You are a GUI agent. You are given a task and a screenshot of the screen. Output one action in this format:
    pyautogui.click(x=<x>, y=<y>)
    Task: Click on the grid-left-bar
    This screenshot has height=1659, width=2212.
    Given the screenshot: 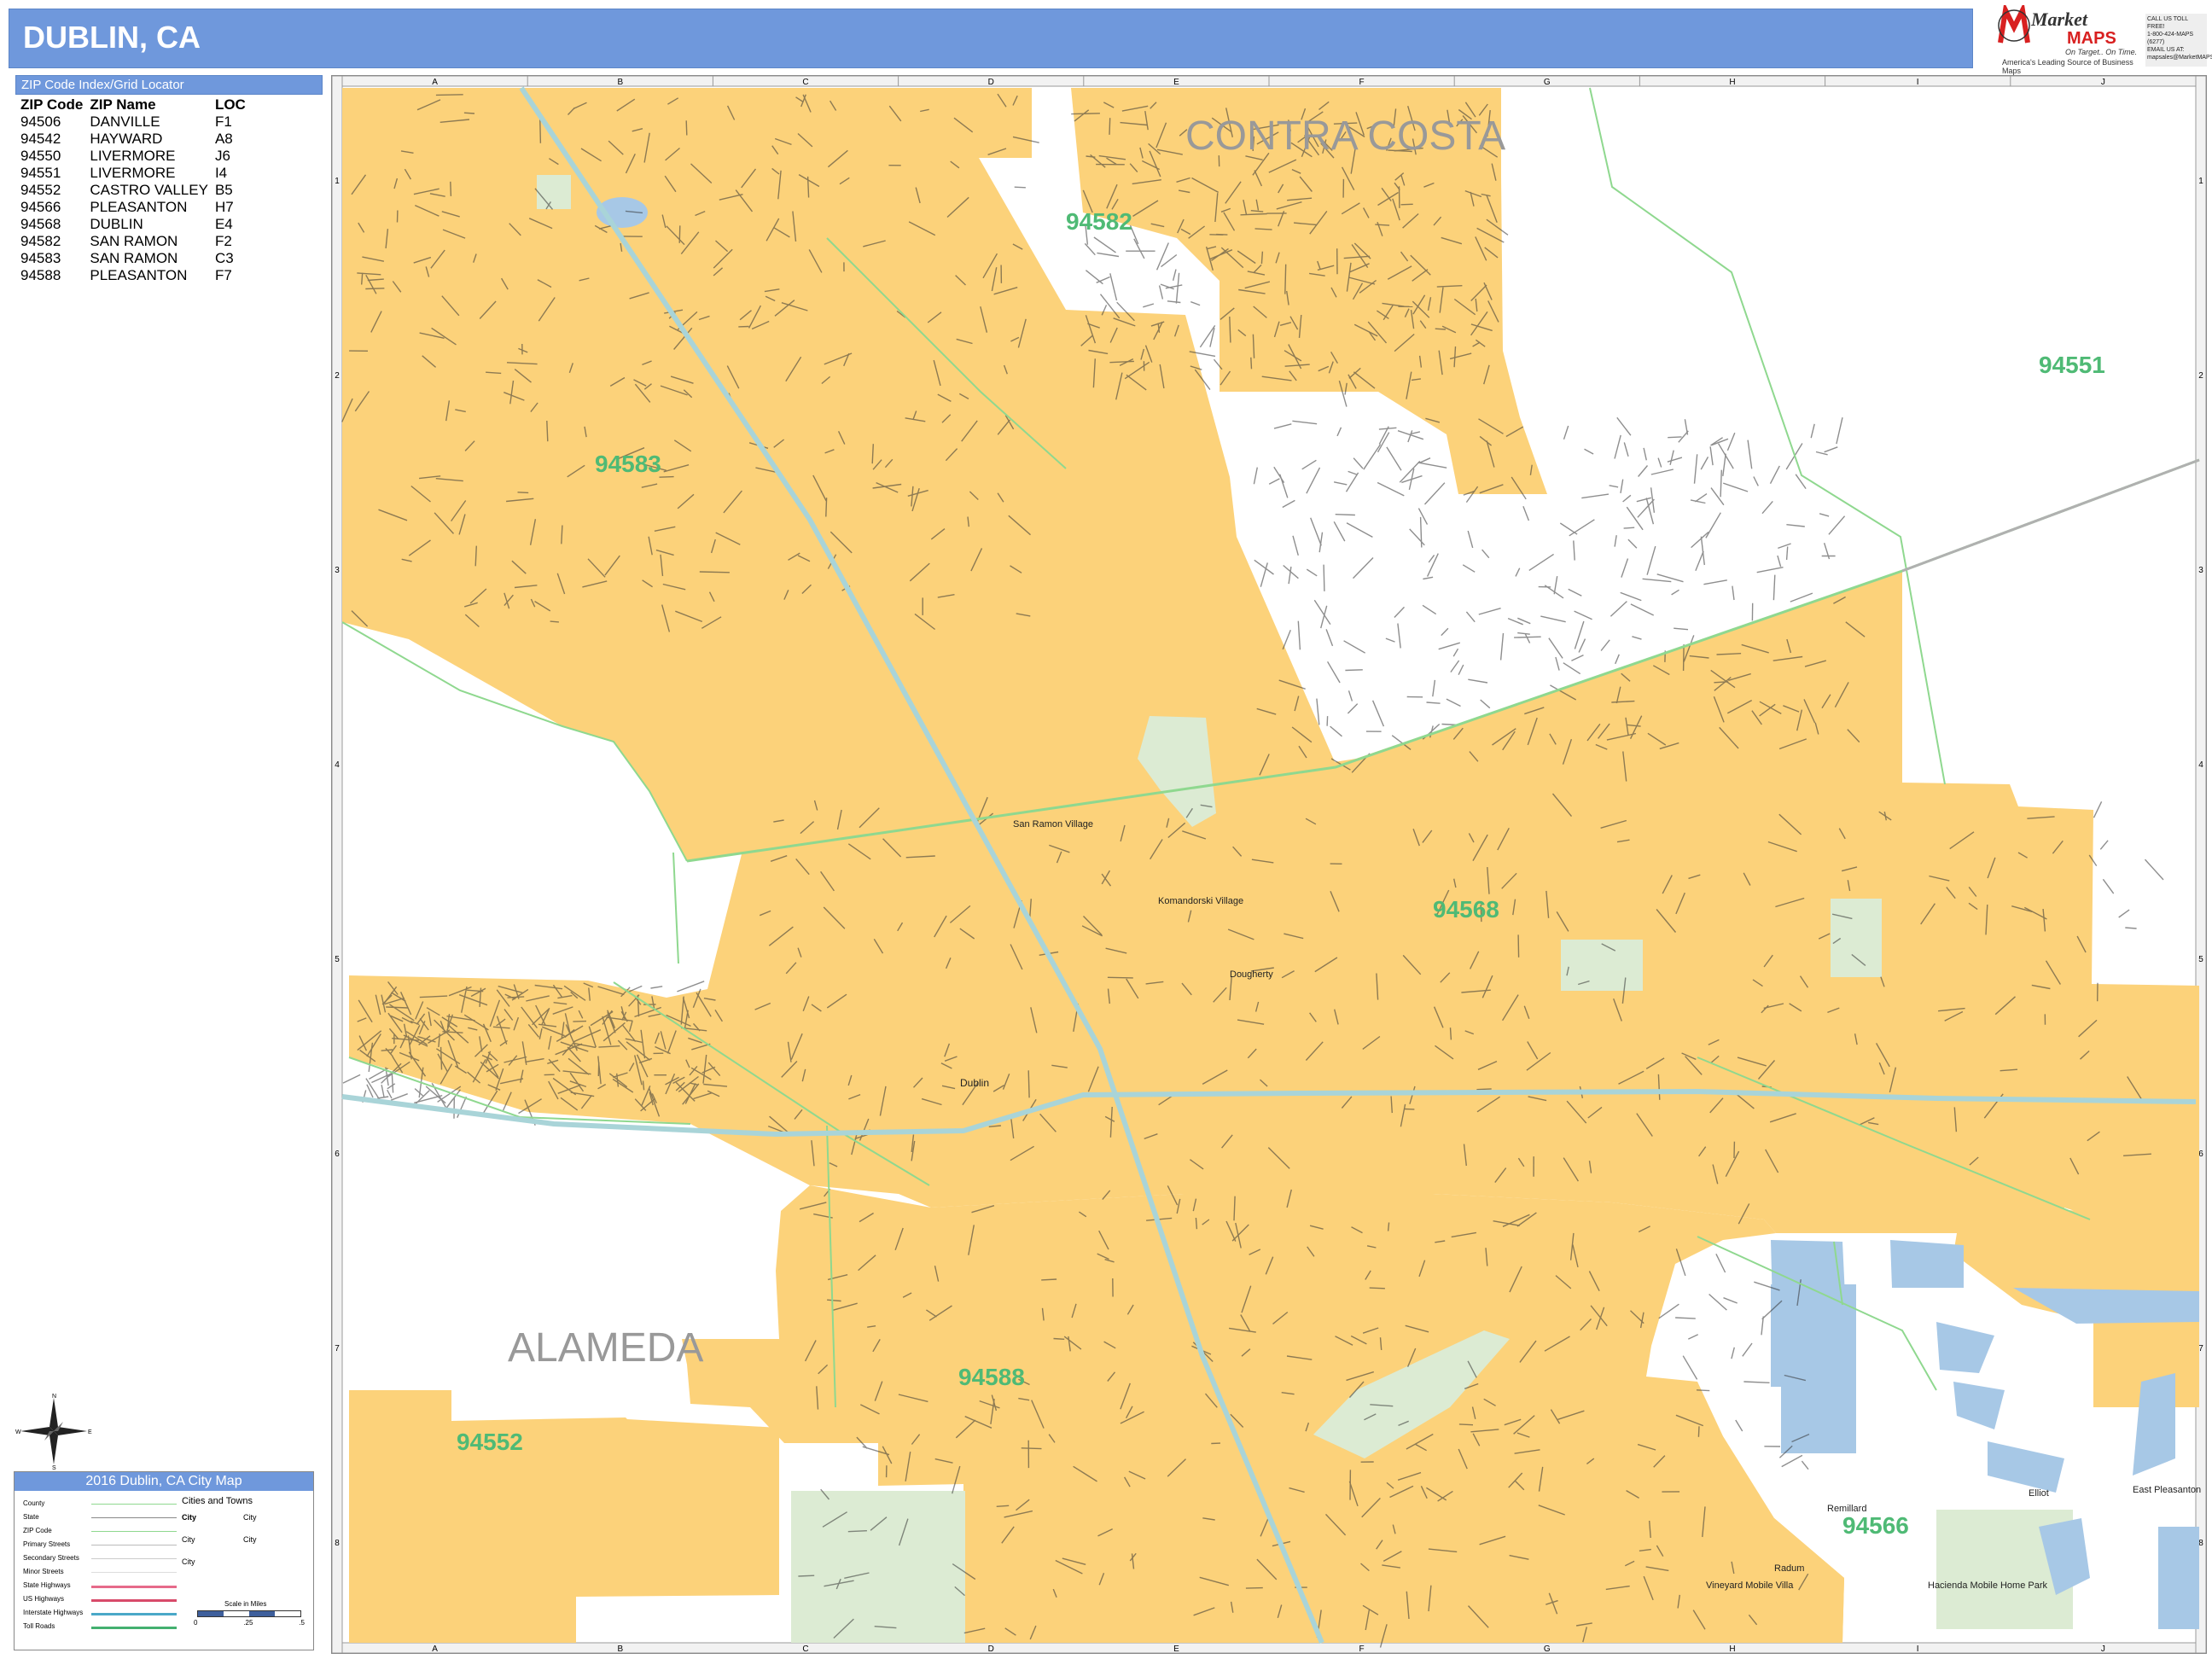 What is the action you would take?
    pyautogui.click(x=337, y=864)
    